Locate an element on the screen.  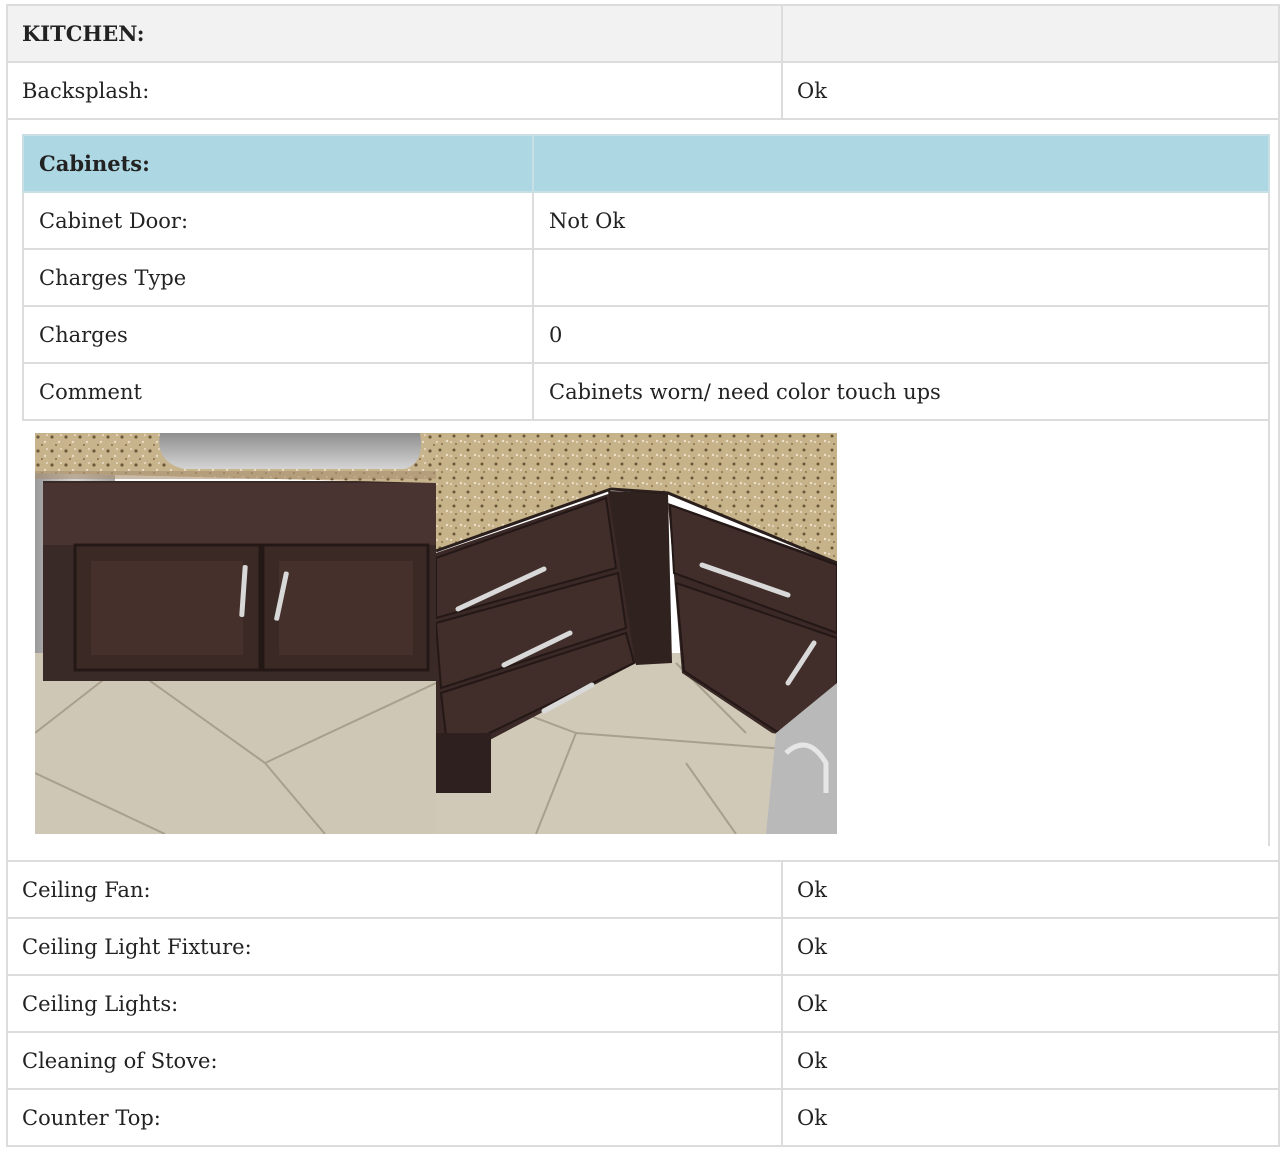
section-header-value is located at coordinates (1030, 33).